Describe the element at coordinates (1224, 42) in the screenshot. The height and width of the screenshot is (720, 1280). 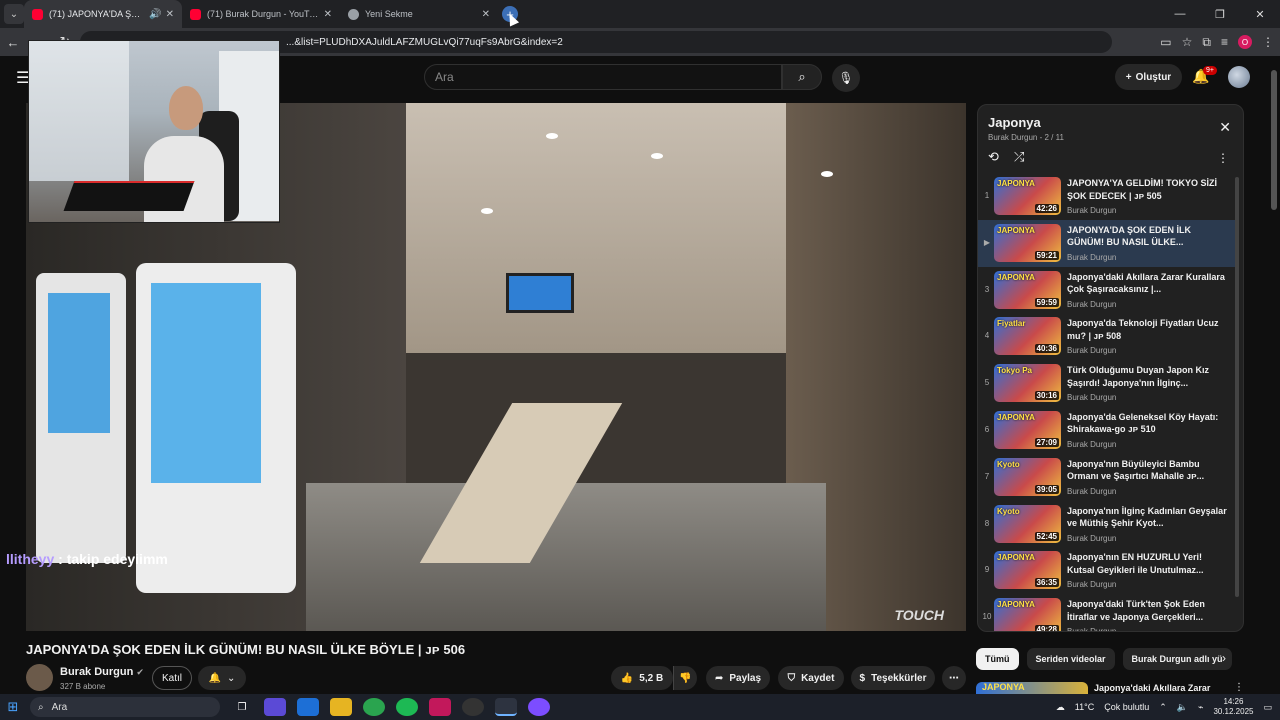
I see `media-controls-icon: ≡` at that location.